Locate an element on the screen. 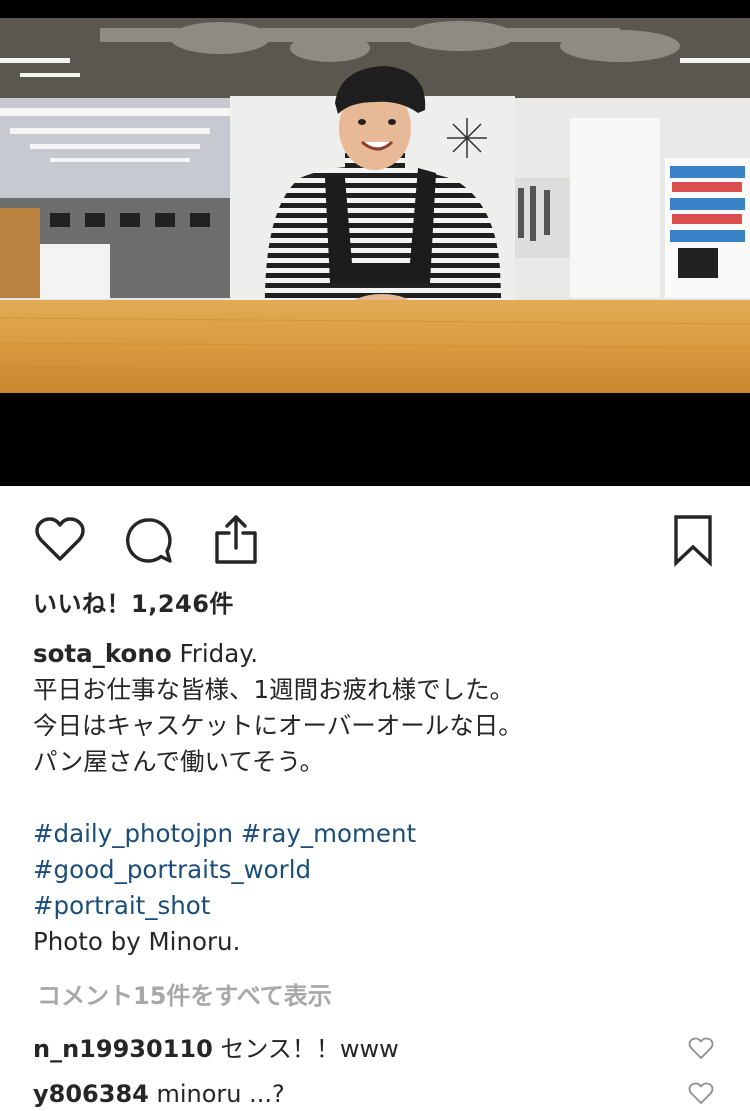 This screenshot has height=1111, width=750. hashtag-line: #portrait_shot is located at coordinates (378, 906).